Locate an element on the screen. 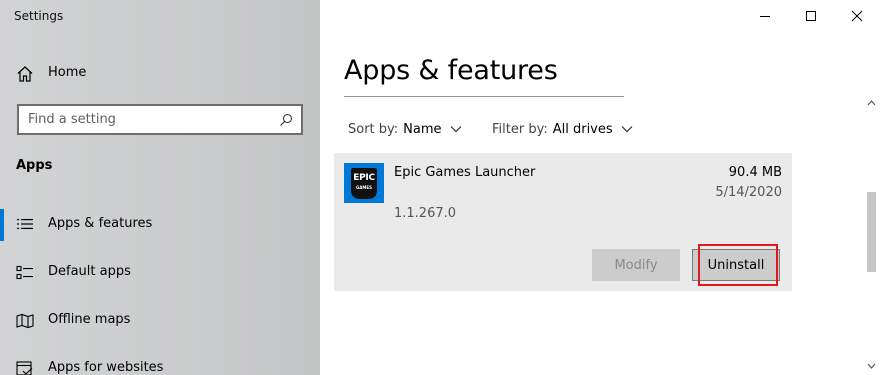 The image size is (880, 375). sidebar-item-label: Default apps is located at coordinates (89, 271).